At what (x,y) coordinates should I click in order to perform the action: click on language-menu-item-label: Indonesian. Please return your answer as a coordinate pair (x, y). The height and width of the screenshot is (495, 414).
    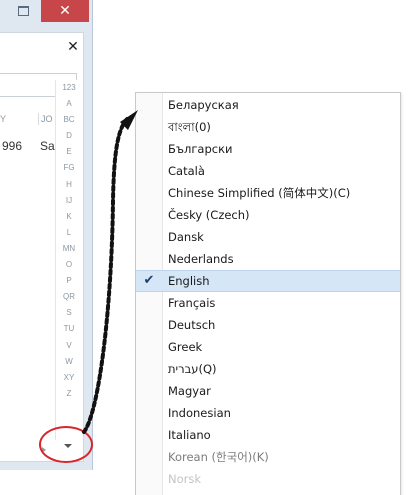
    Looking at the image, I should click on (199, 413).